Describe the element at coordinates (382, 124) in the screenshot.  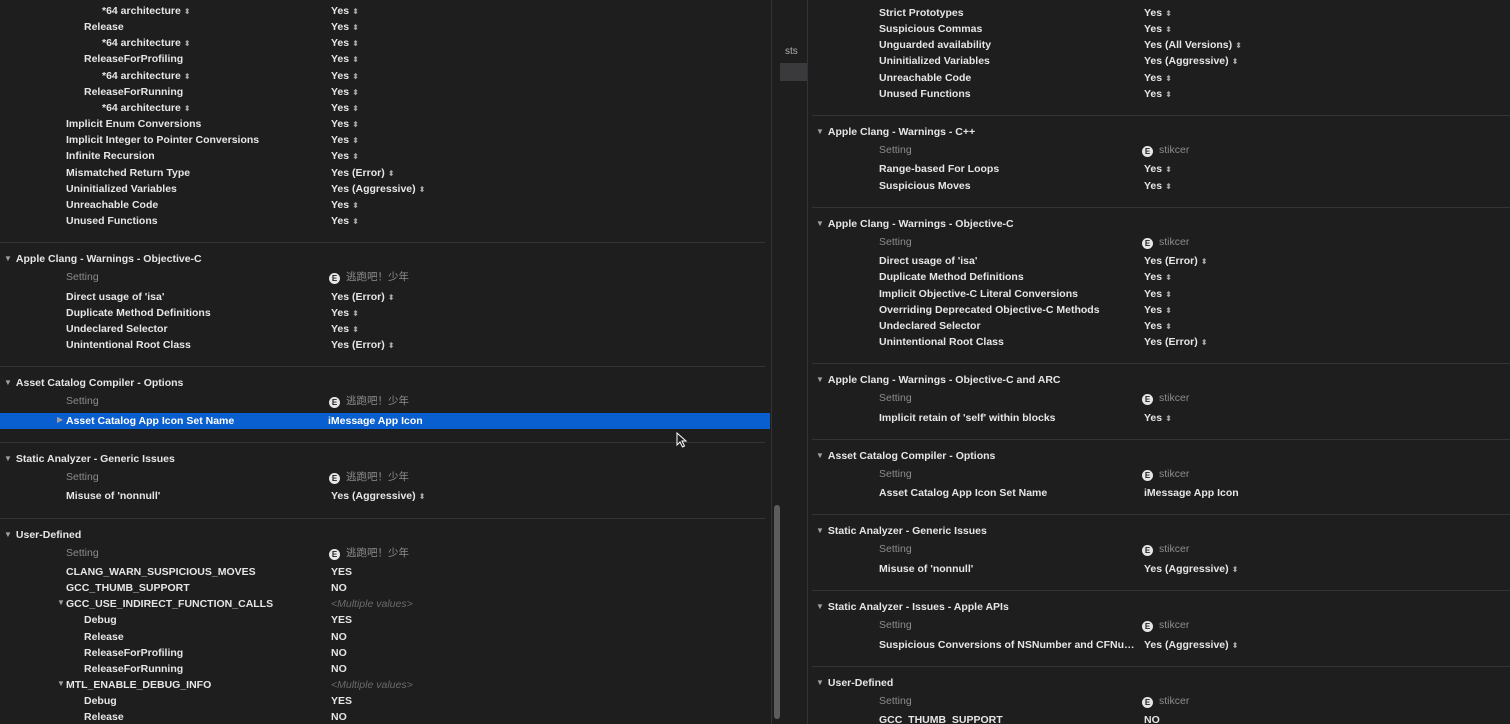
I see `setting-row: Implicit Enum Conversions Yes ⬍` at that location.